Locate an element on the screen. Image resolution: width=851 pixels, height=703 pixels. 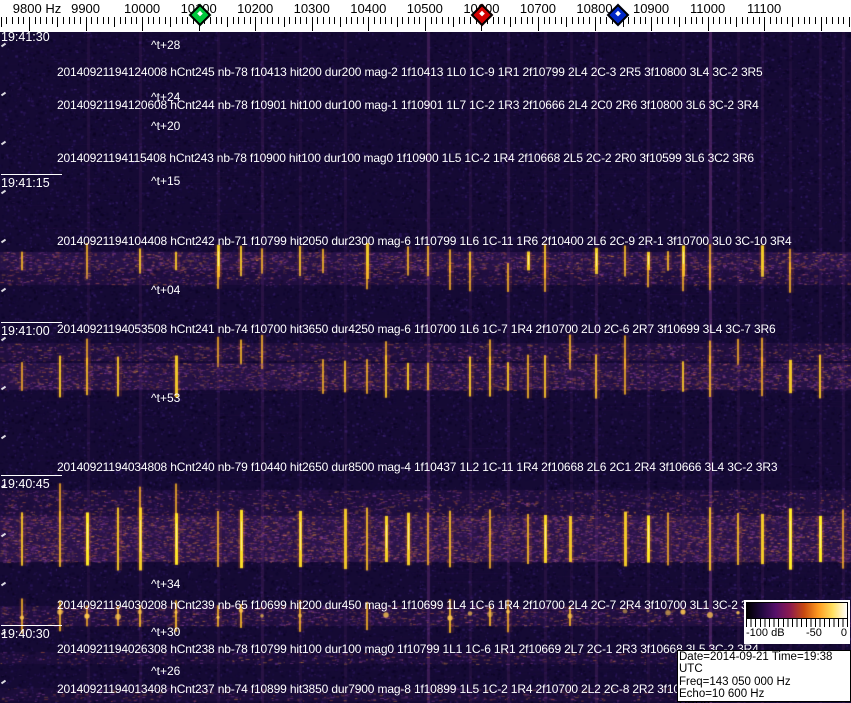
freq-label-9900: 9900 is located at coordinates (86, 8).